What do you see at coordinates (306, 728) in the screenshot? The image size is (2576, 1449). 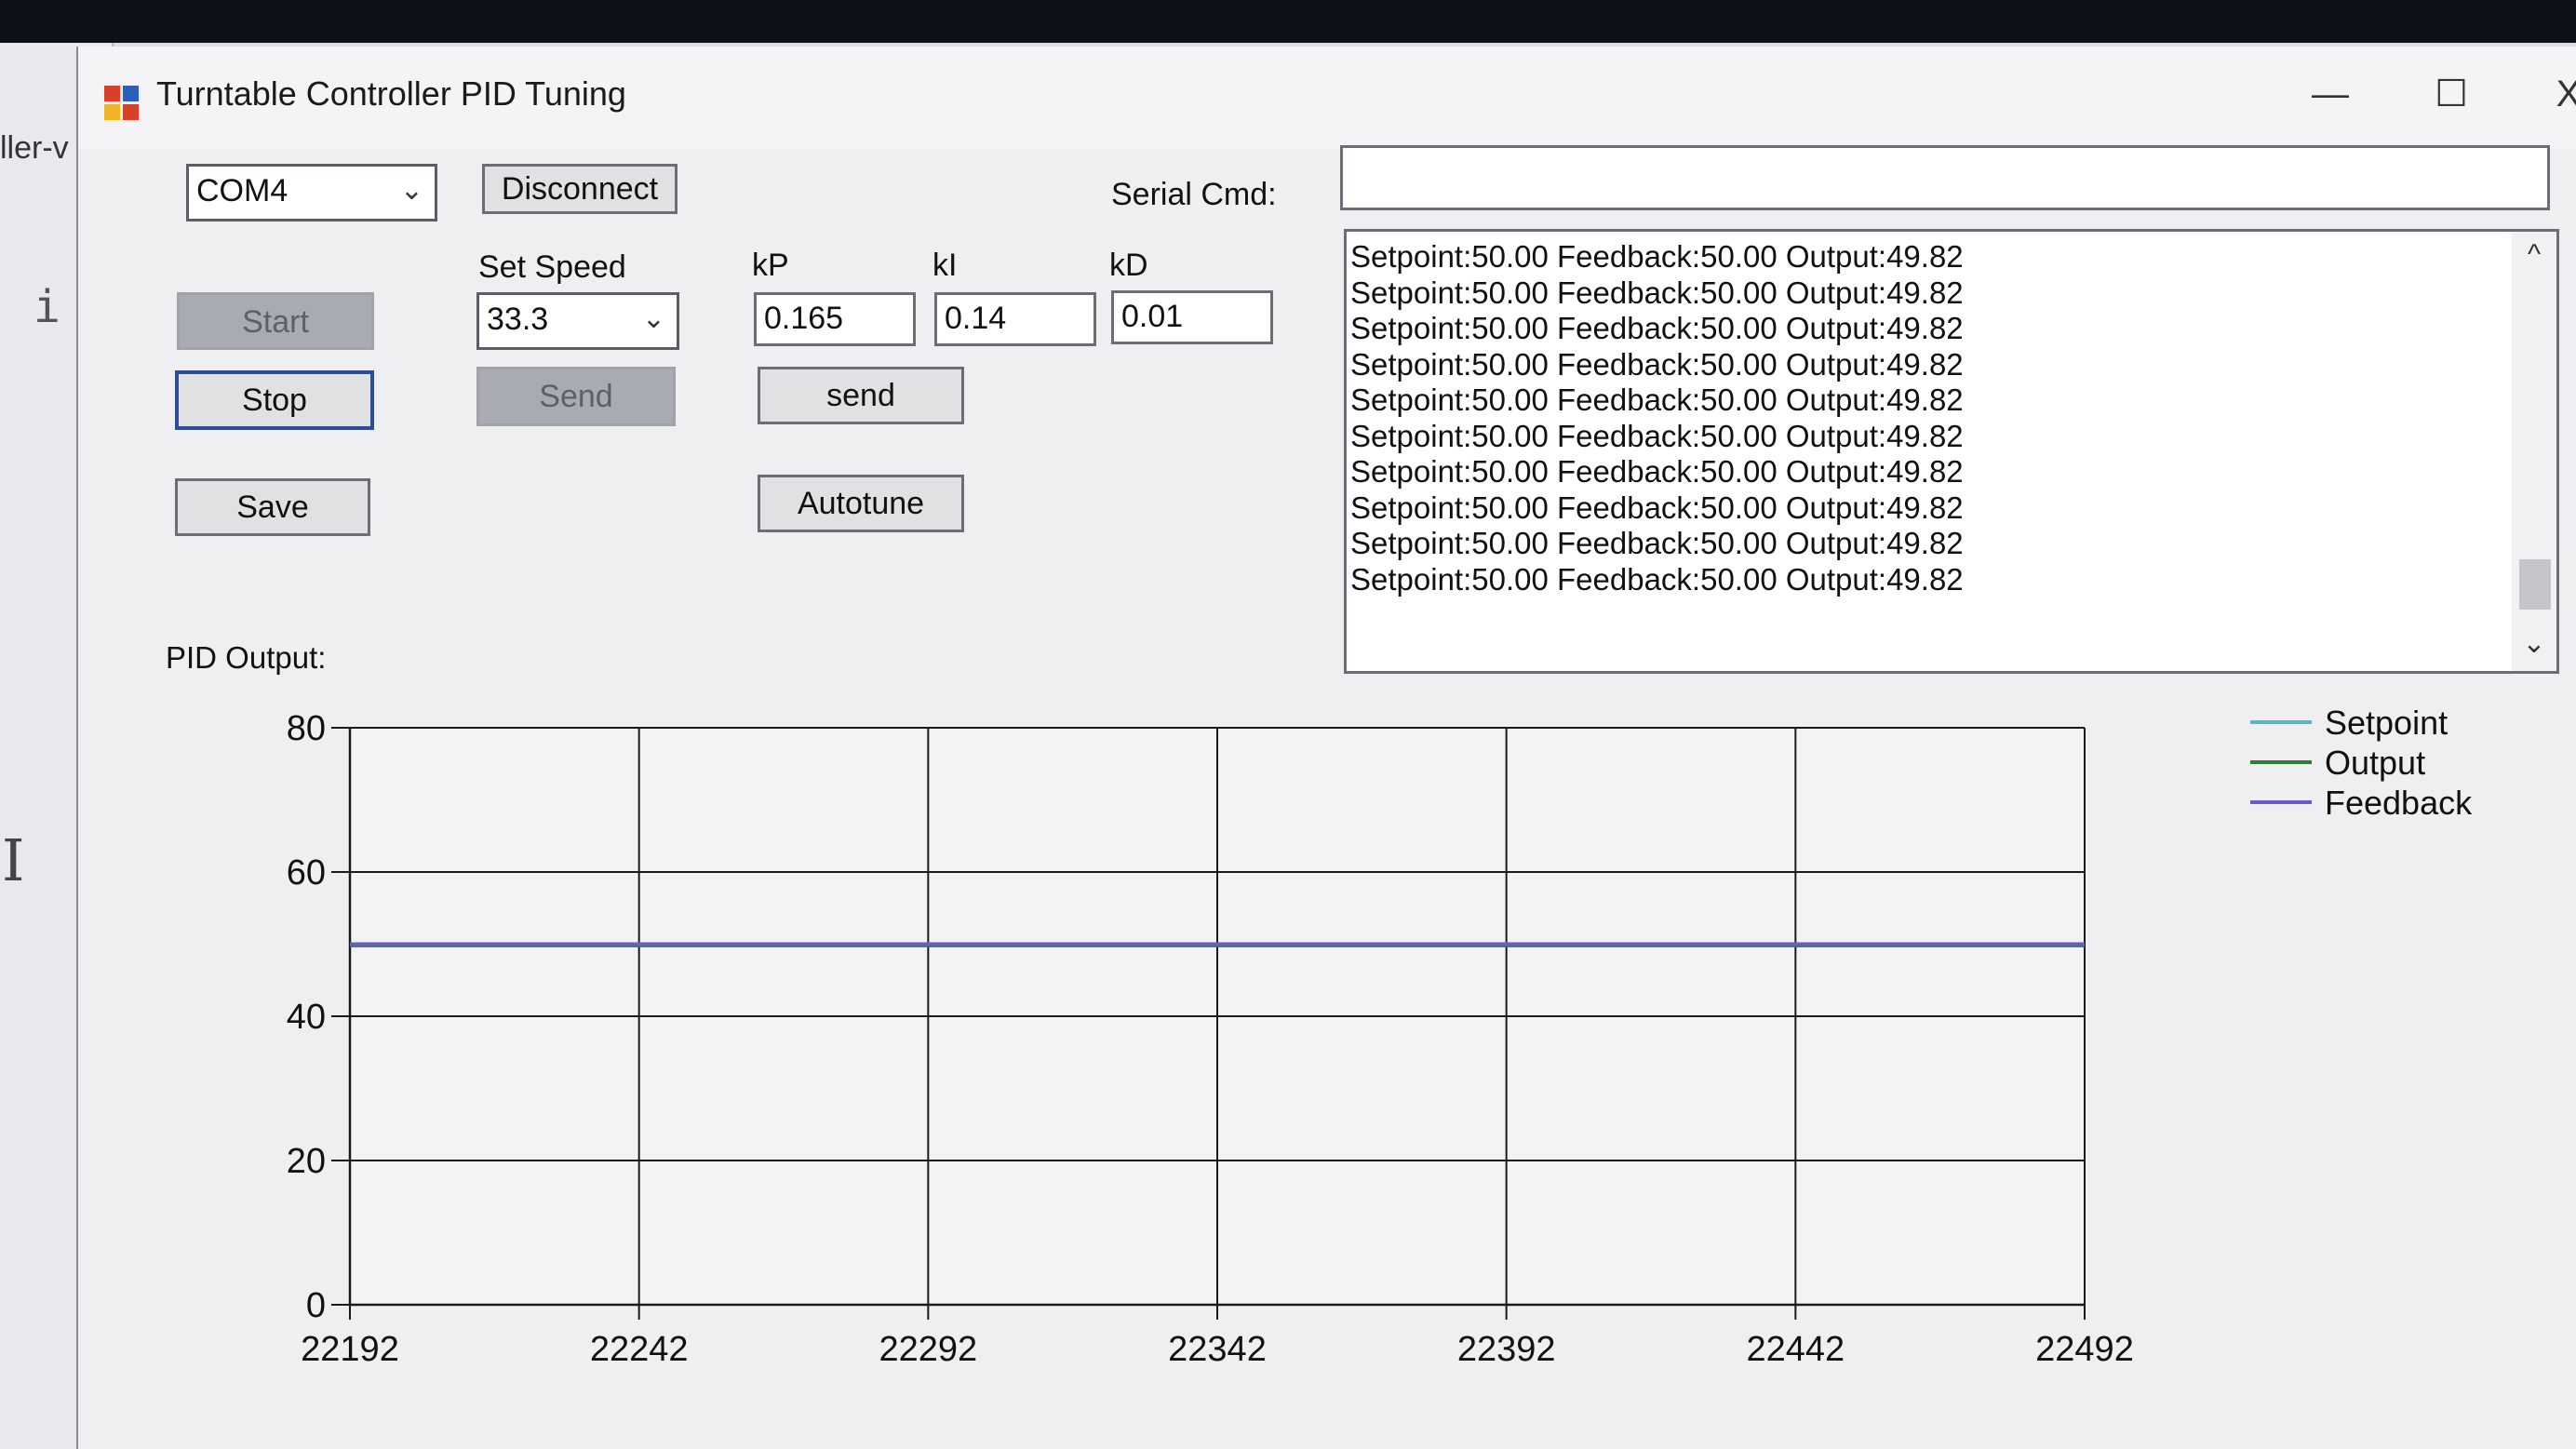 I see `y-tick-label: 80` at bounding box center [306, 728].